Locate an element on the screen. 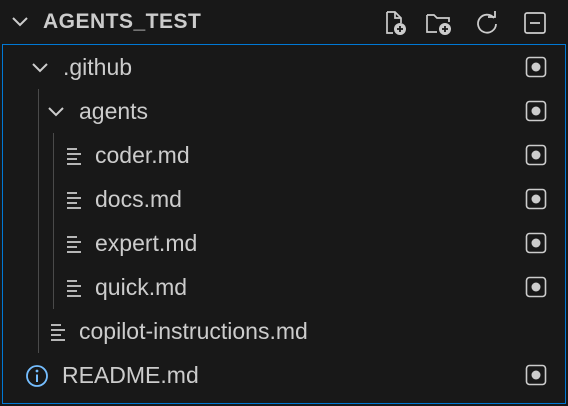 This screenshot has height=406, width=568. collapse-all-icon is located at coordinates (535, 23).